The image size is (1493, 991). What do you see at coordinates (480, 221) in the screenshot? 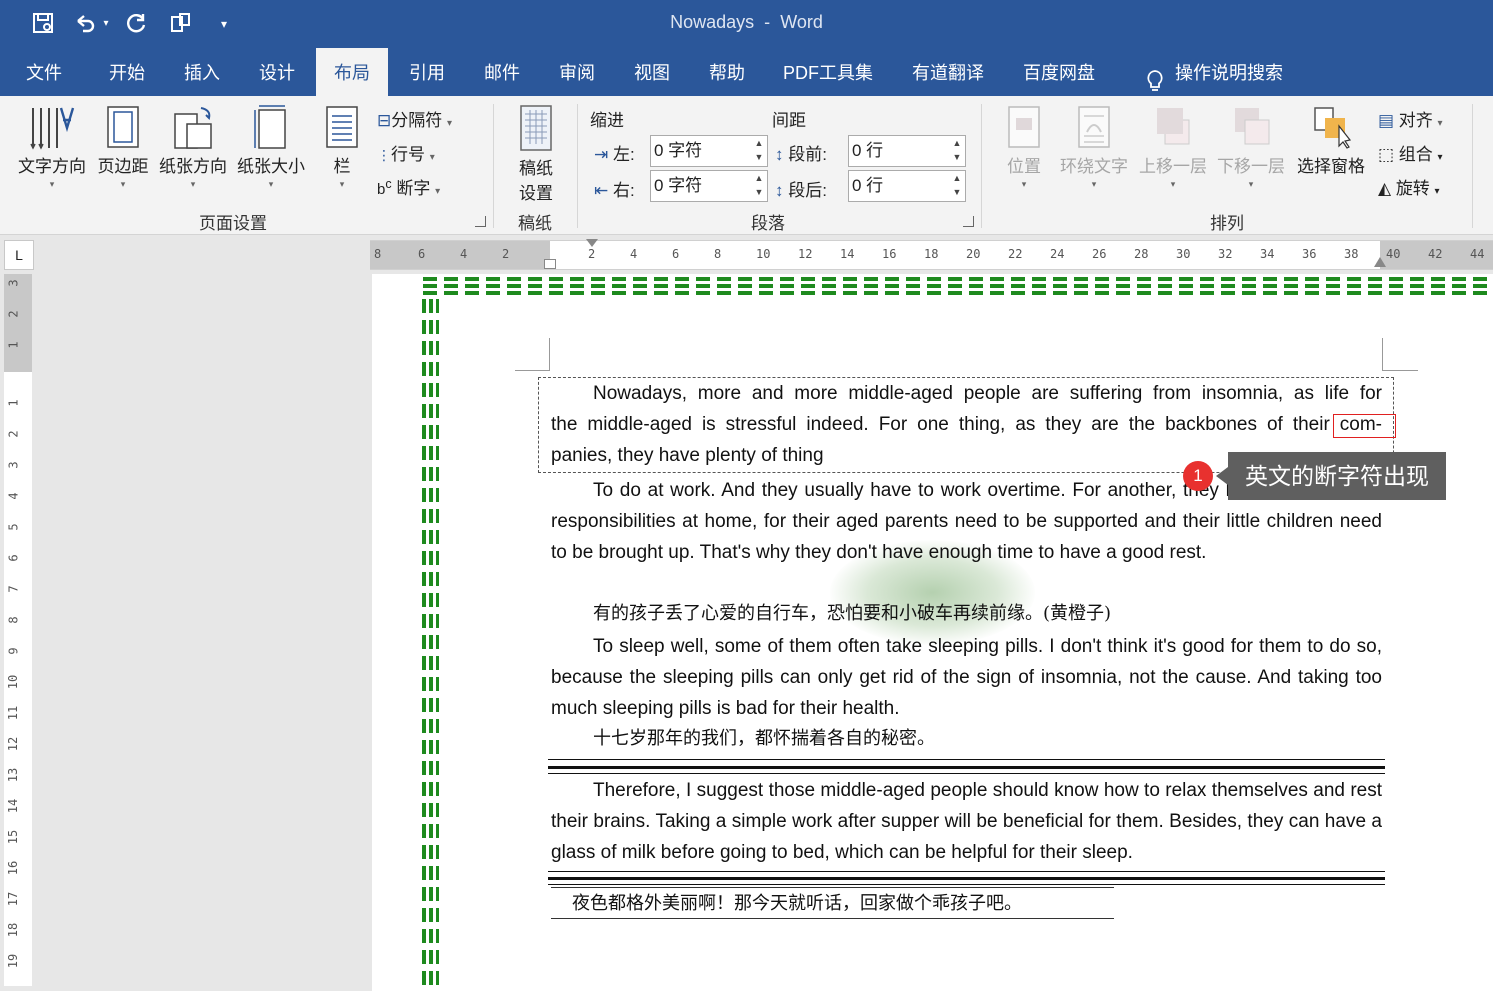
I see `page-setup-launcher-icon` at bounding box center [480, 221].